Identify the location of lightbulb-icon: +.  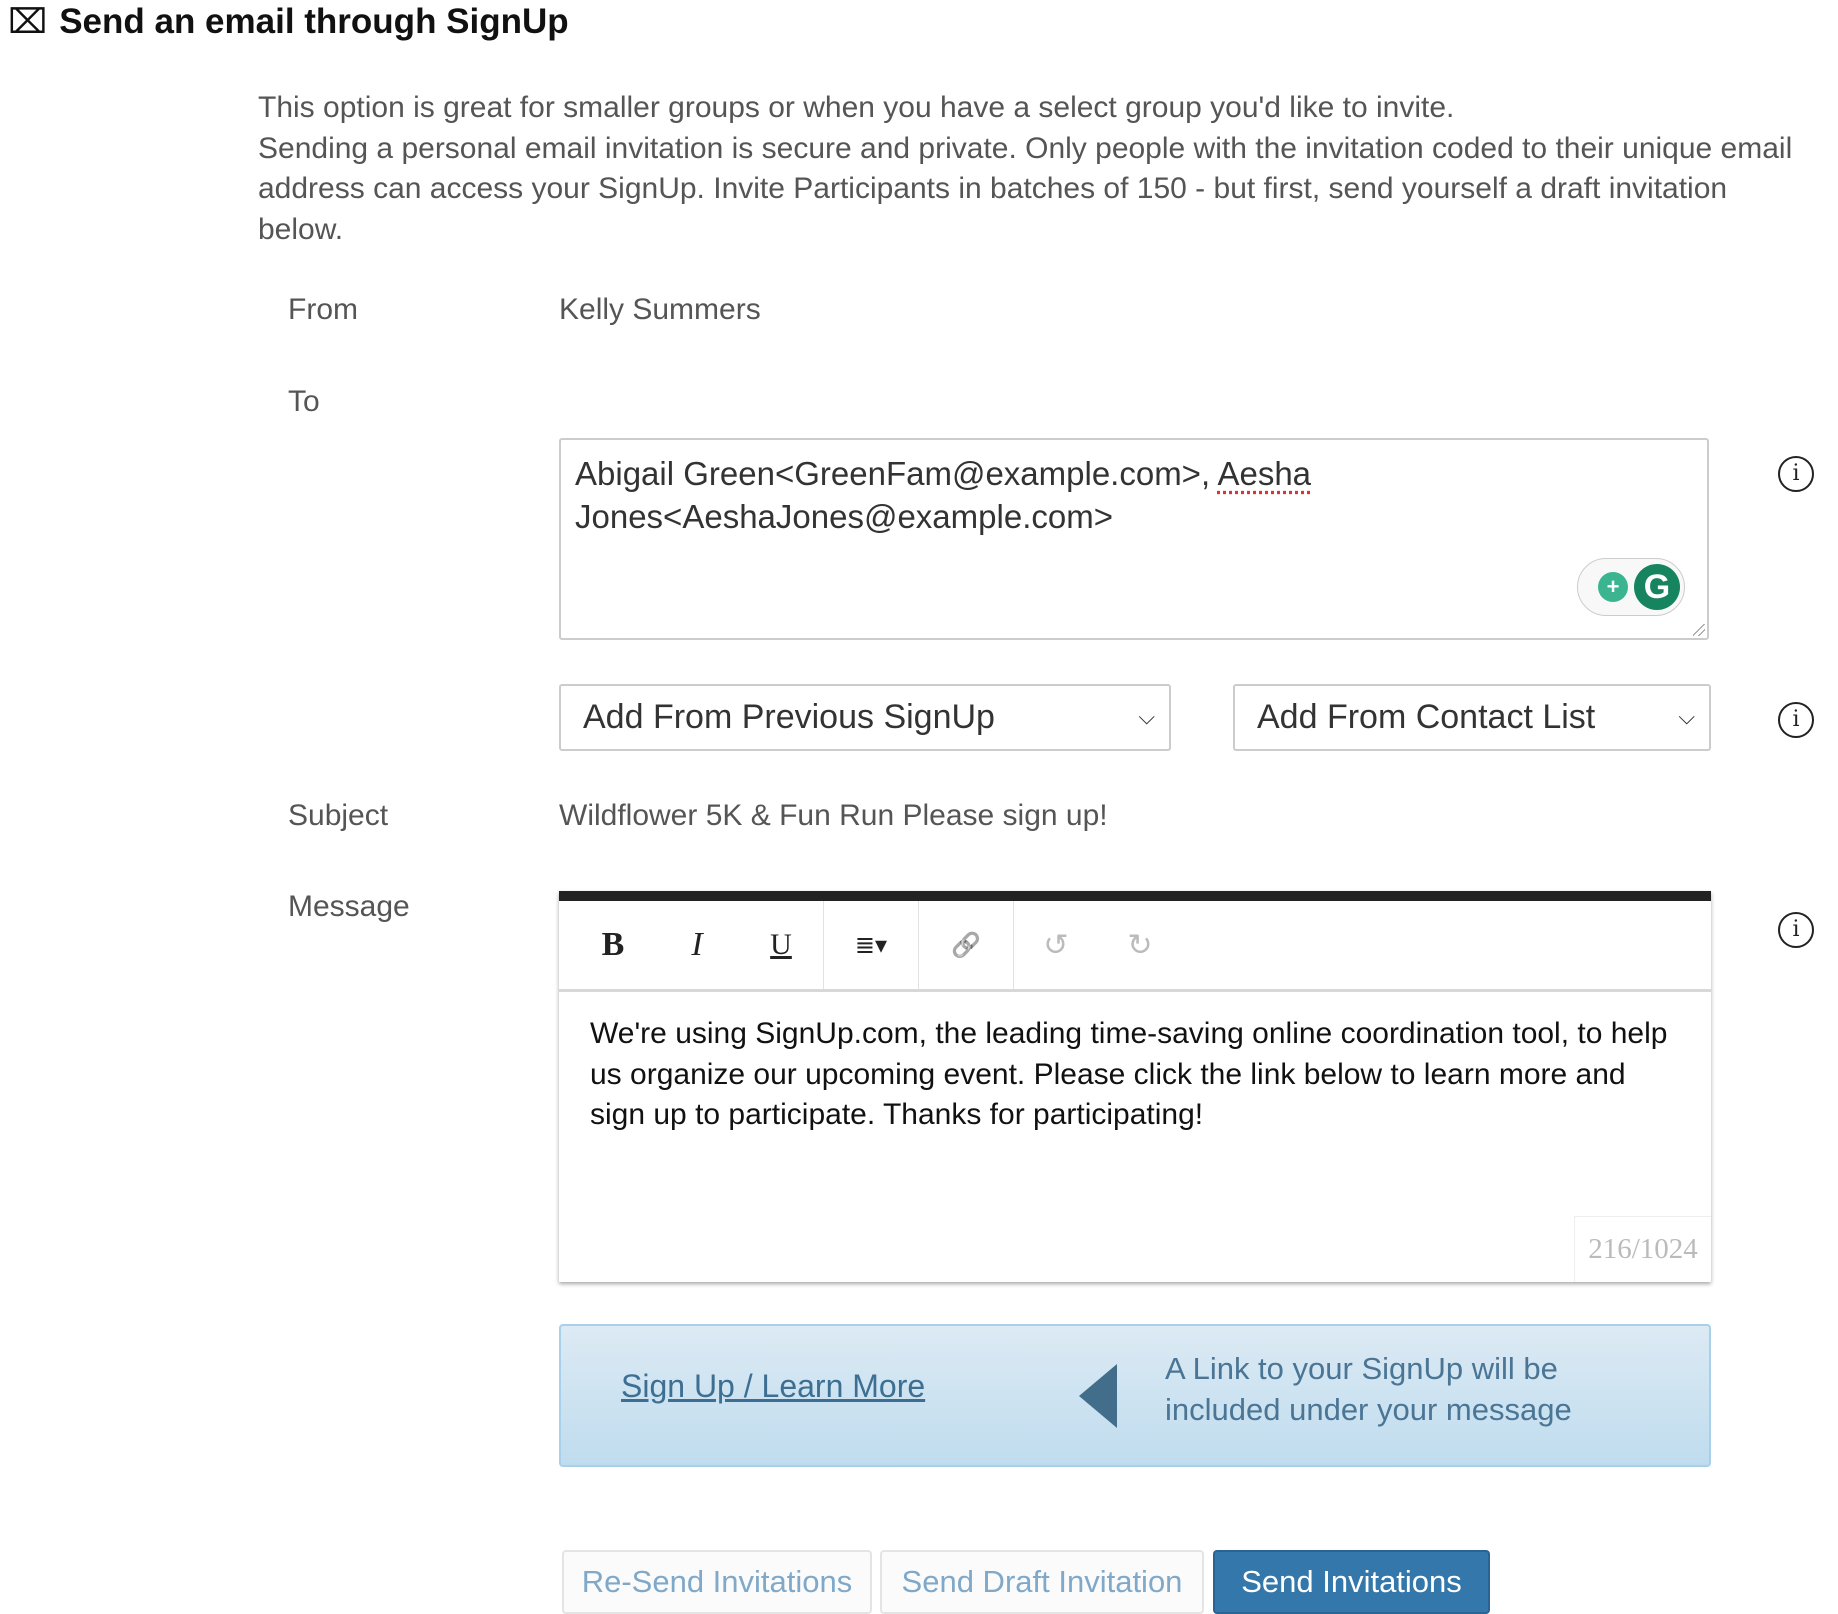
(1613, 587).